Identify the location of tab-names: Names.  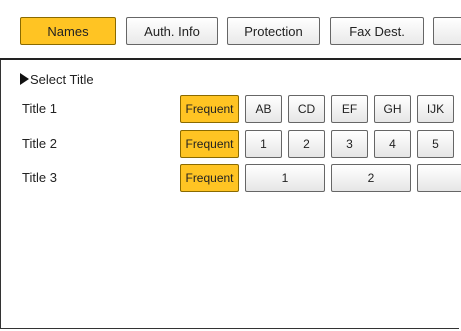
(68, 31).